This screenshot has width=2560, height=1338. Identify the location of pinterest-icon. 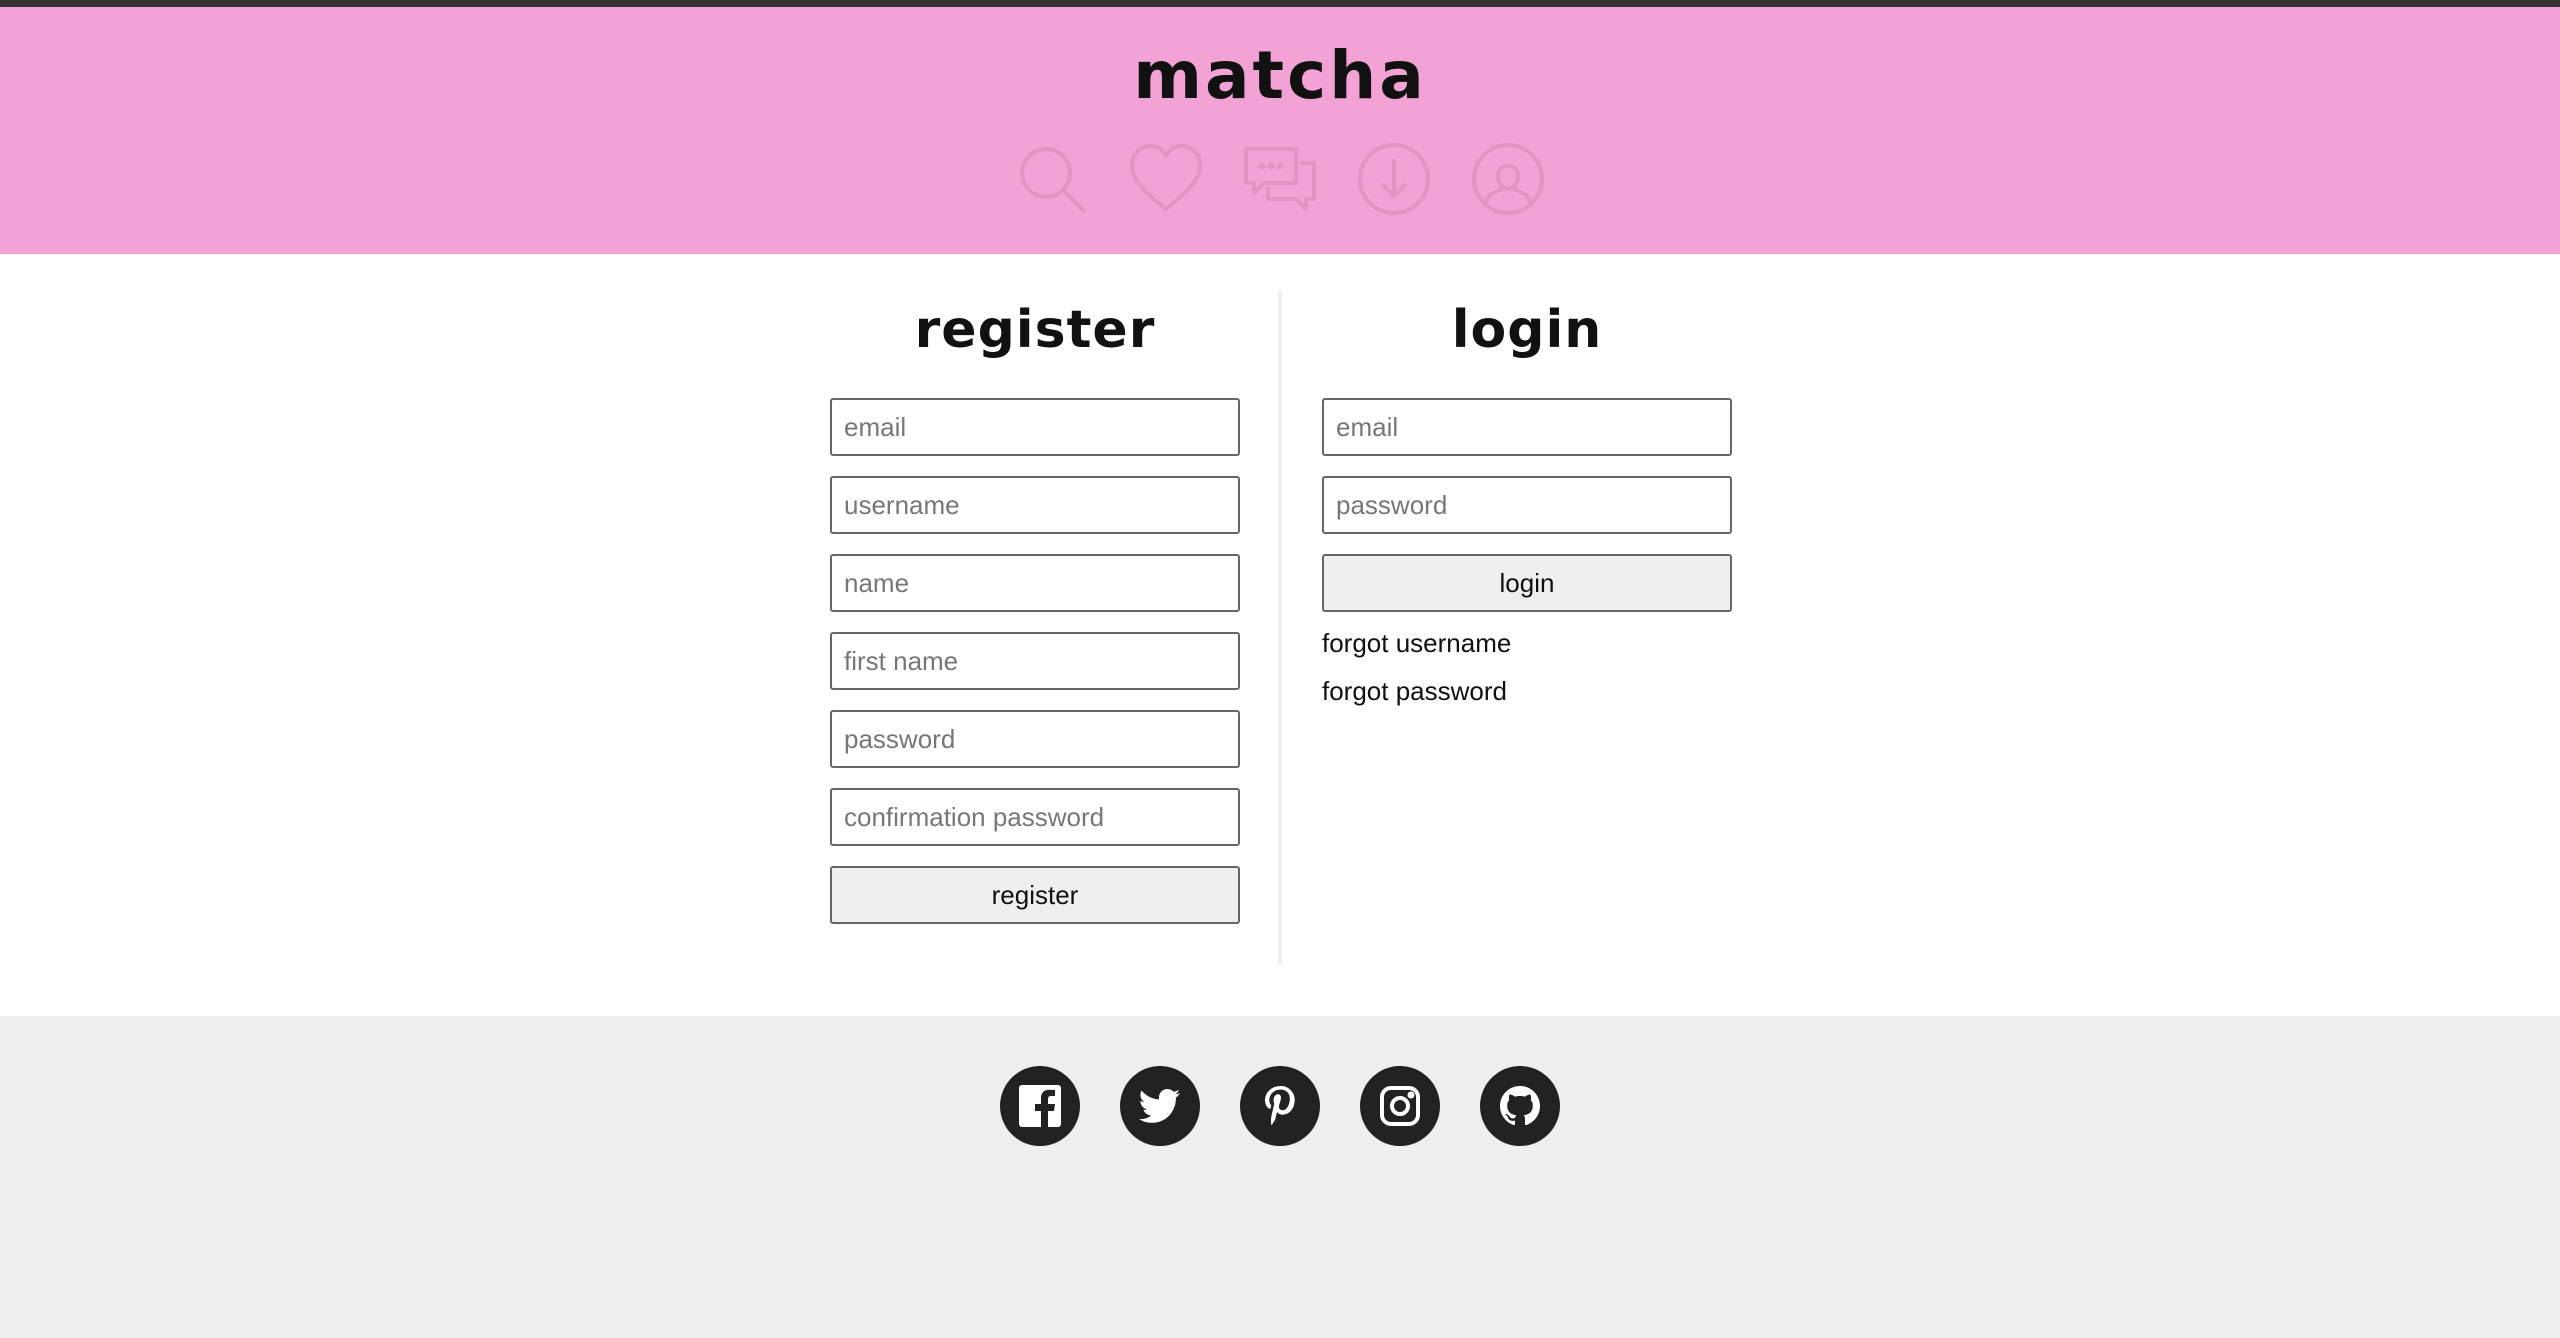
(1280, 1105).